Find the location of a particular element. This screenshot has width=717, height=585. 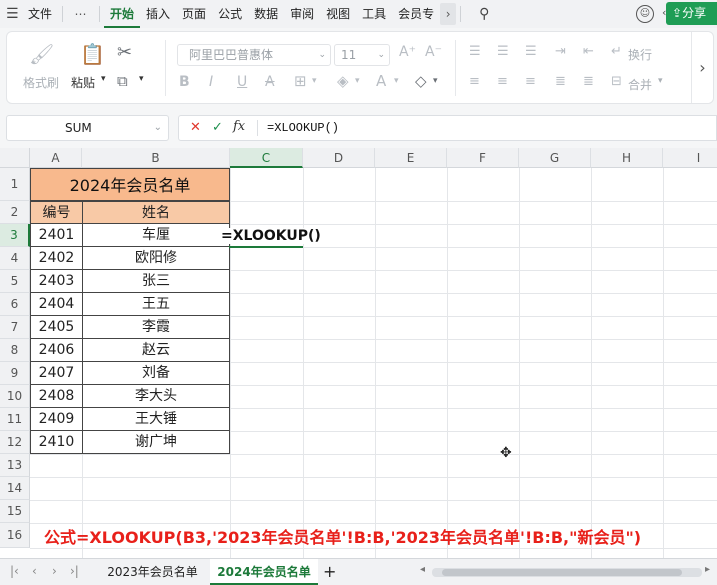

member-name-cell: 欧阳修 is located at coordinates (156, 258).